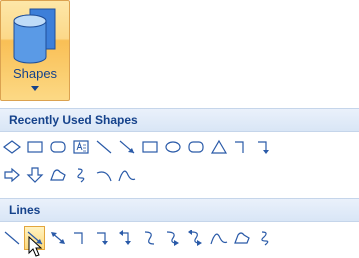 This screenshot has height=258, width=359. I want to click on line-shape-elbow-double-arrow-connector, so click(126, 238).